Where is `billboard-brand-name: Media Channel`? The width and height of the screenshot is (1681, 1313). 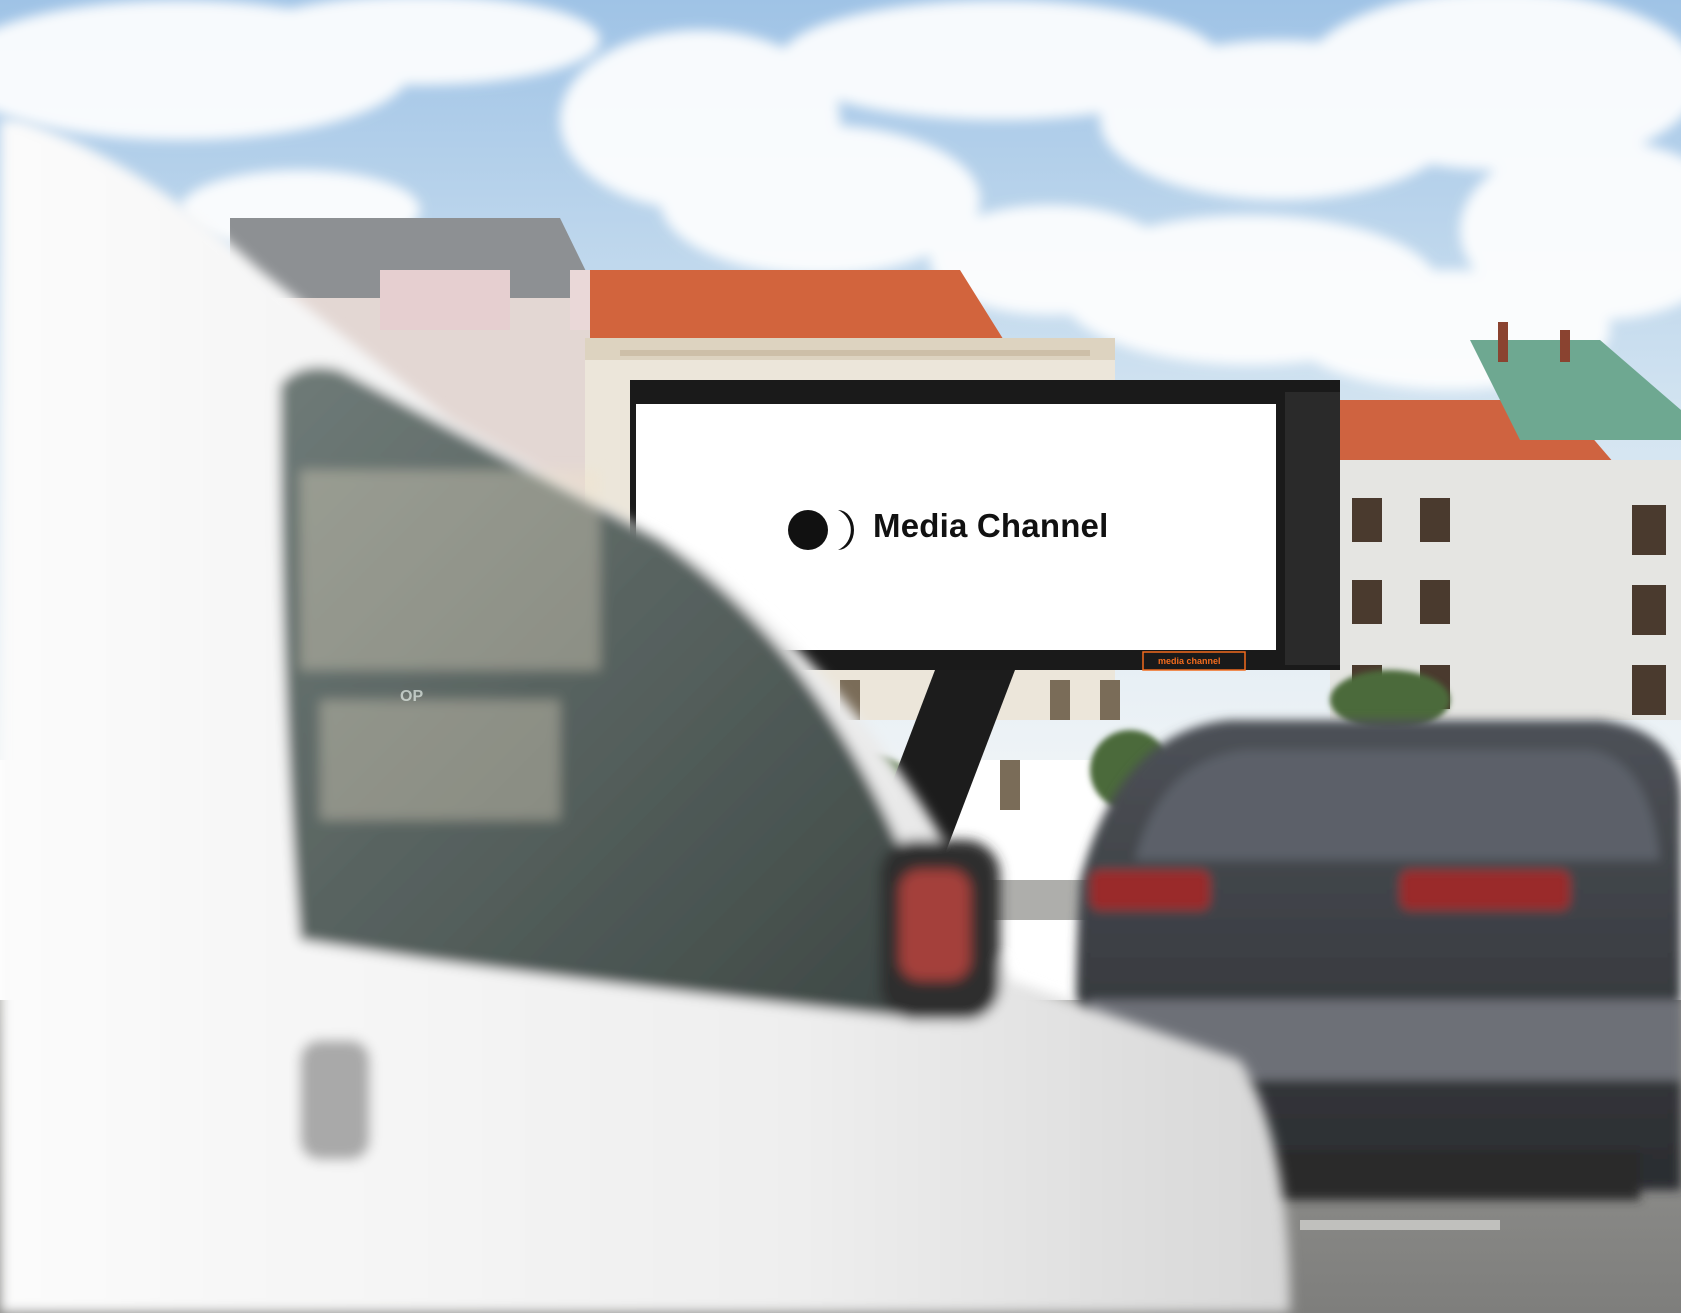
billboard-brand-name: Media Channel is located at coordinates (991, 525).